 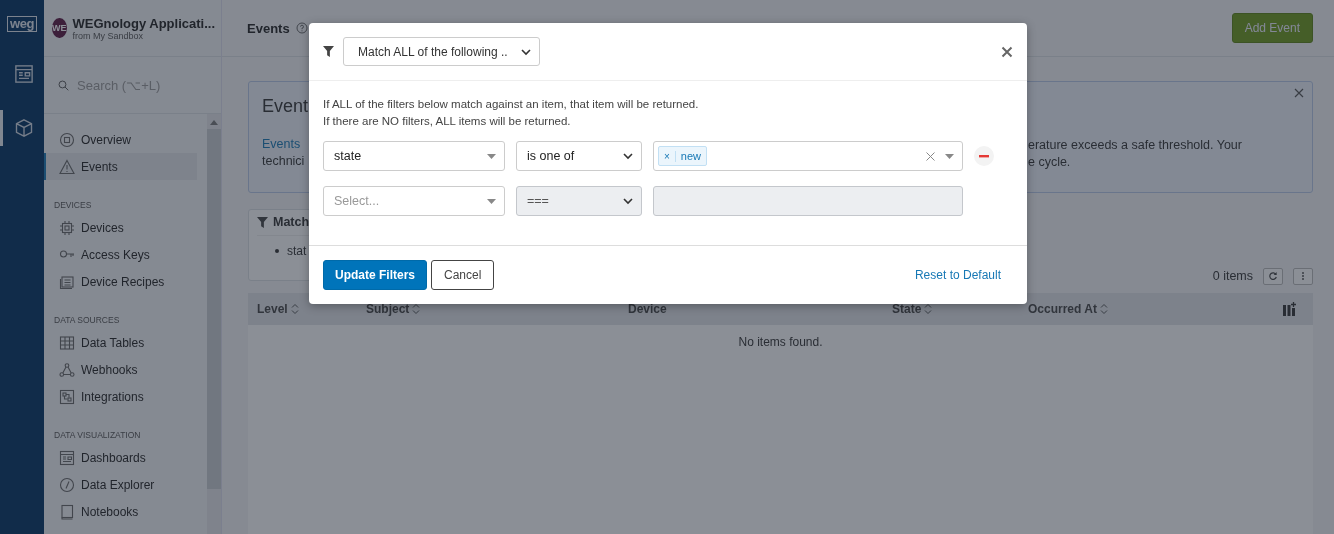 I want to click on page-title: Events, so click(x=268, y=28).